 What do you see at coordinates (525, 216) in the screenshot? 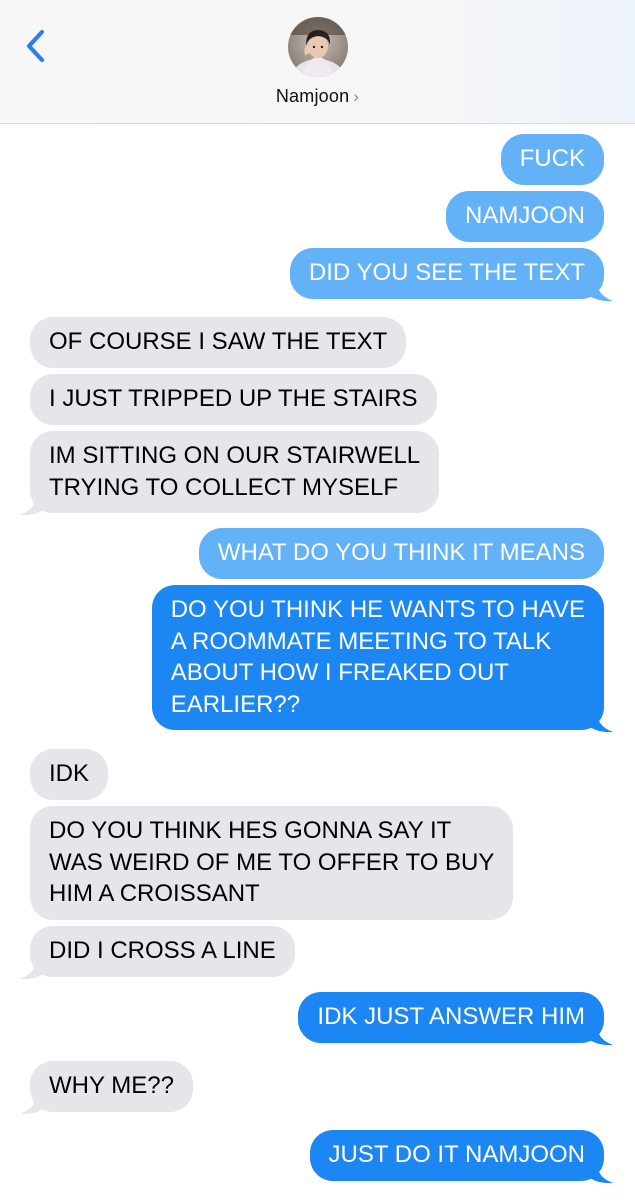
I see `outgoing-message: NAMJOON` at bounding box center [525, 216].